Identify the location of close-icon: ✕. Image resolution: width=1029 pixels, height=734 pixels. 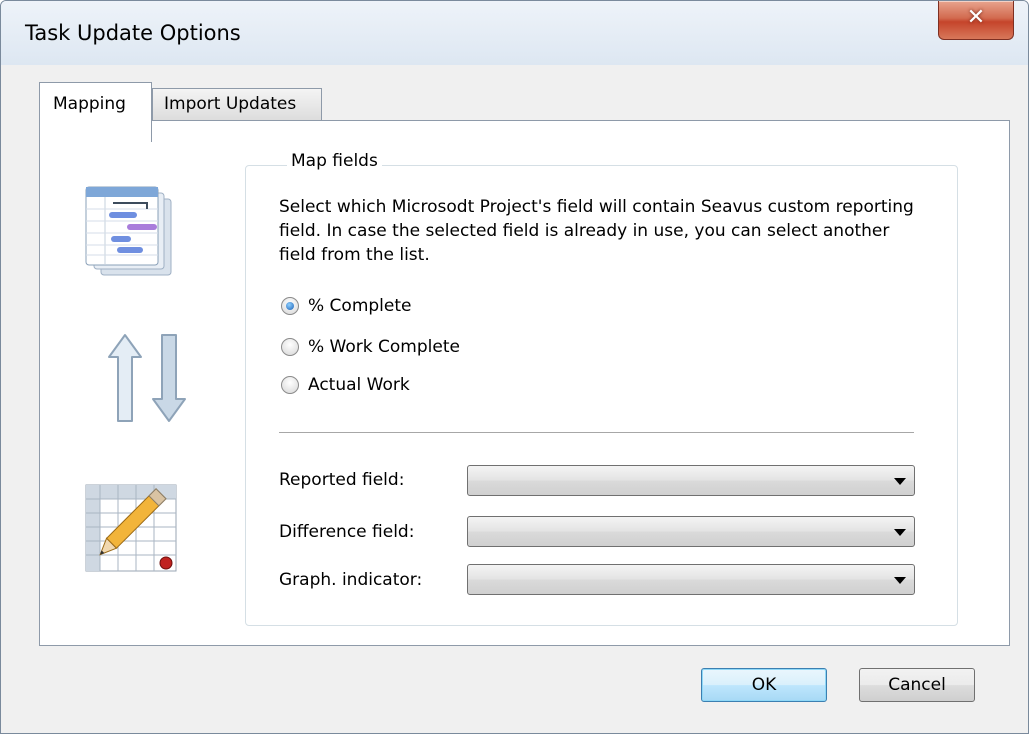
(976, 17).